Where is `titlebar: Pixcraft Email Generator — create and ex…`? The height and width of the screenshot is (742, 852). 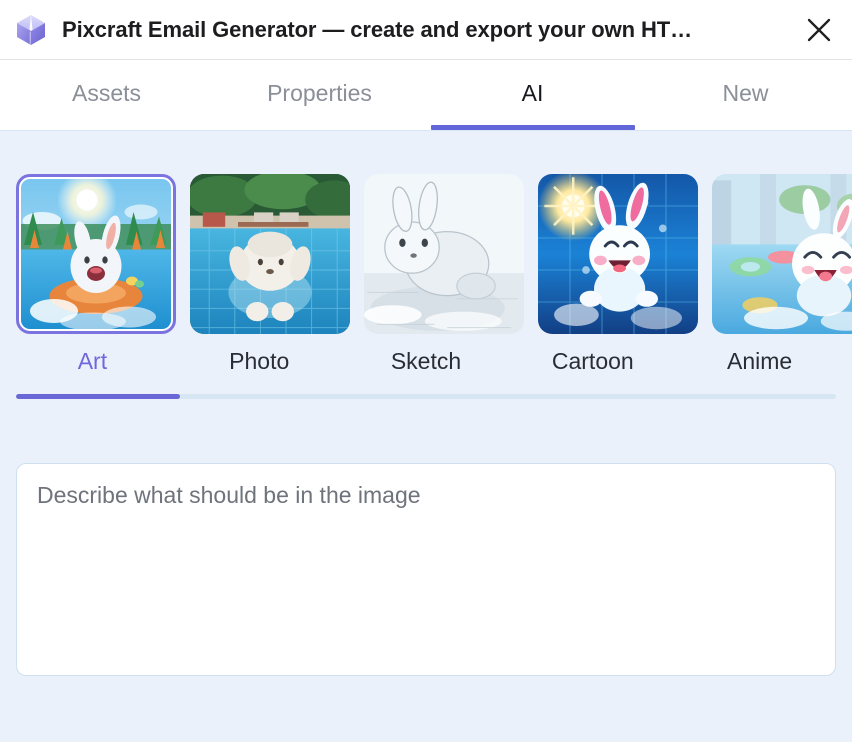
titlebar: Pixcraft Email Generator — create and ex… is located at coordinates (426, 30).